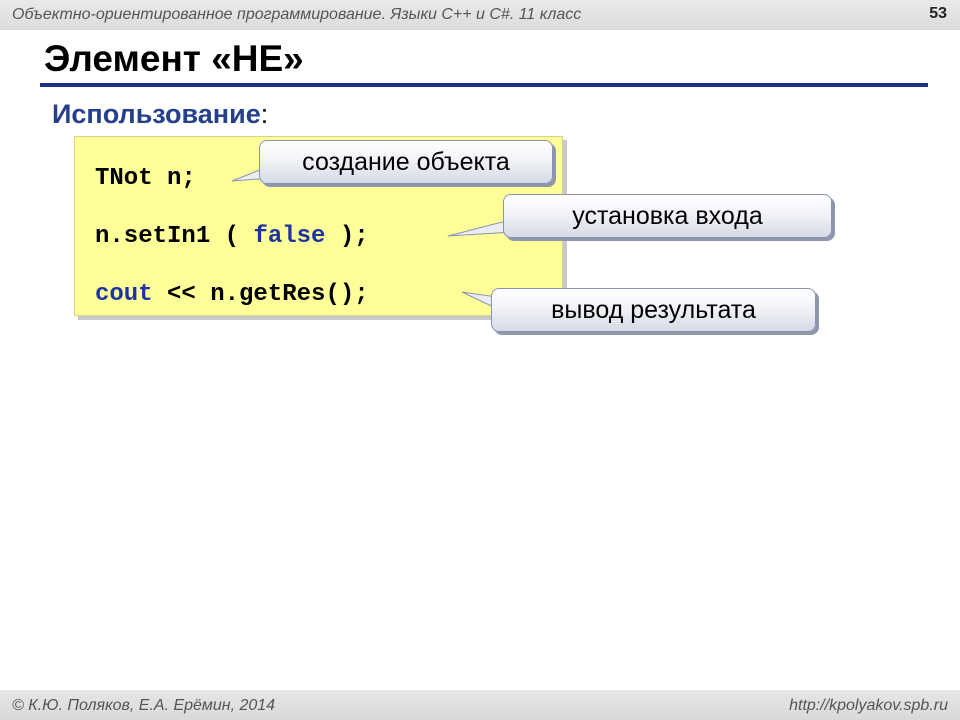  I want to click on callout-output-result: вывод результата, so click(653, 310).